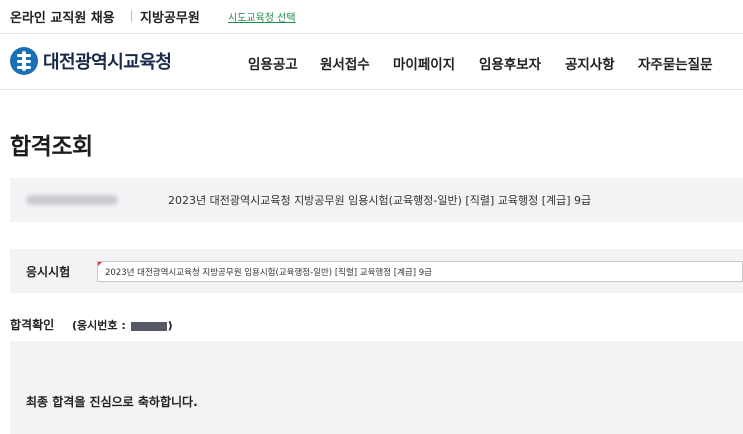 The height and width of the screenshot is (434, 743). Describe the element at coordinates (273, 63) in the screenshot. I see `nav-item-announcements: 임용공고` at that location.